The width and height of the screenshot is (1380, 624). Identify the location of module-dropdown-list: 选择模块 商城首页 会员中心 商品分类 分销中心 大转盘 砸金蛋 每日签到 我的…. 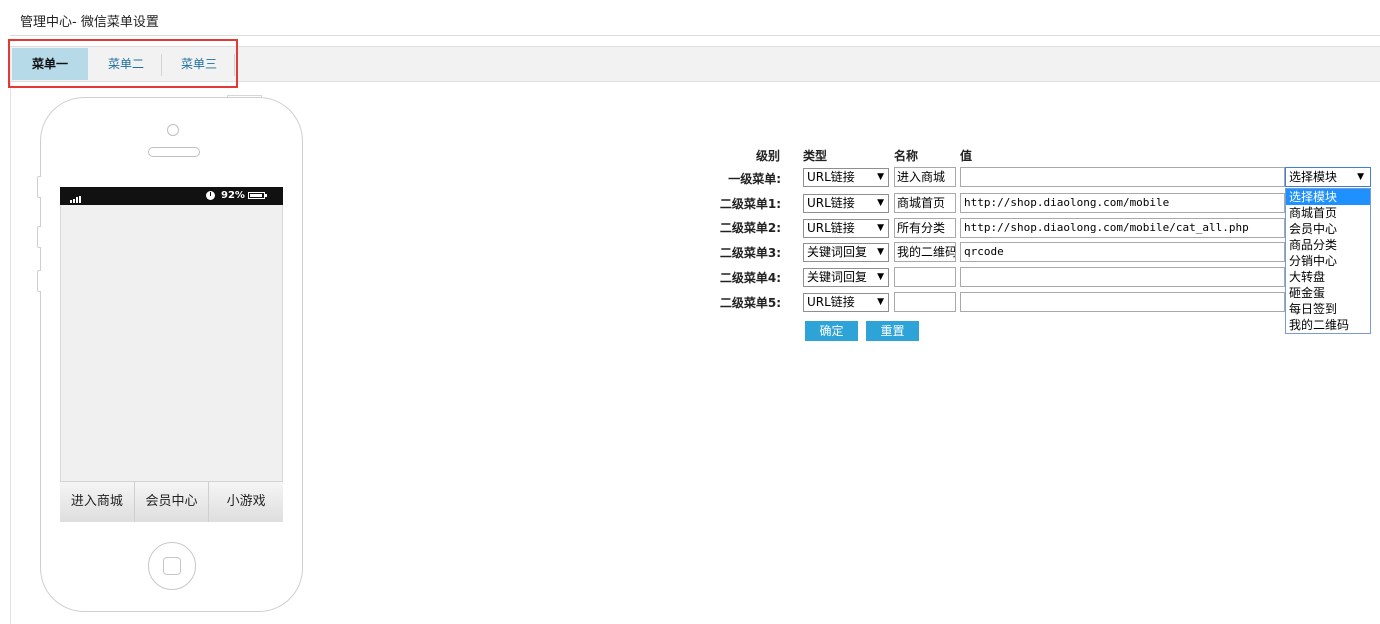
(1328, 261).